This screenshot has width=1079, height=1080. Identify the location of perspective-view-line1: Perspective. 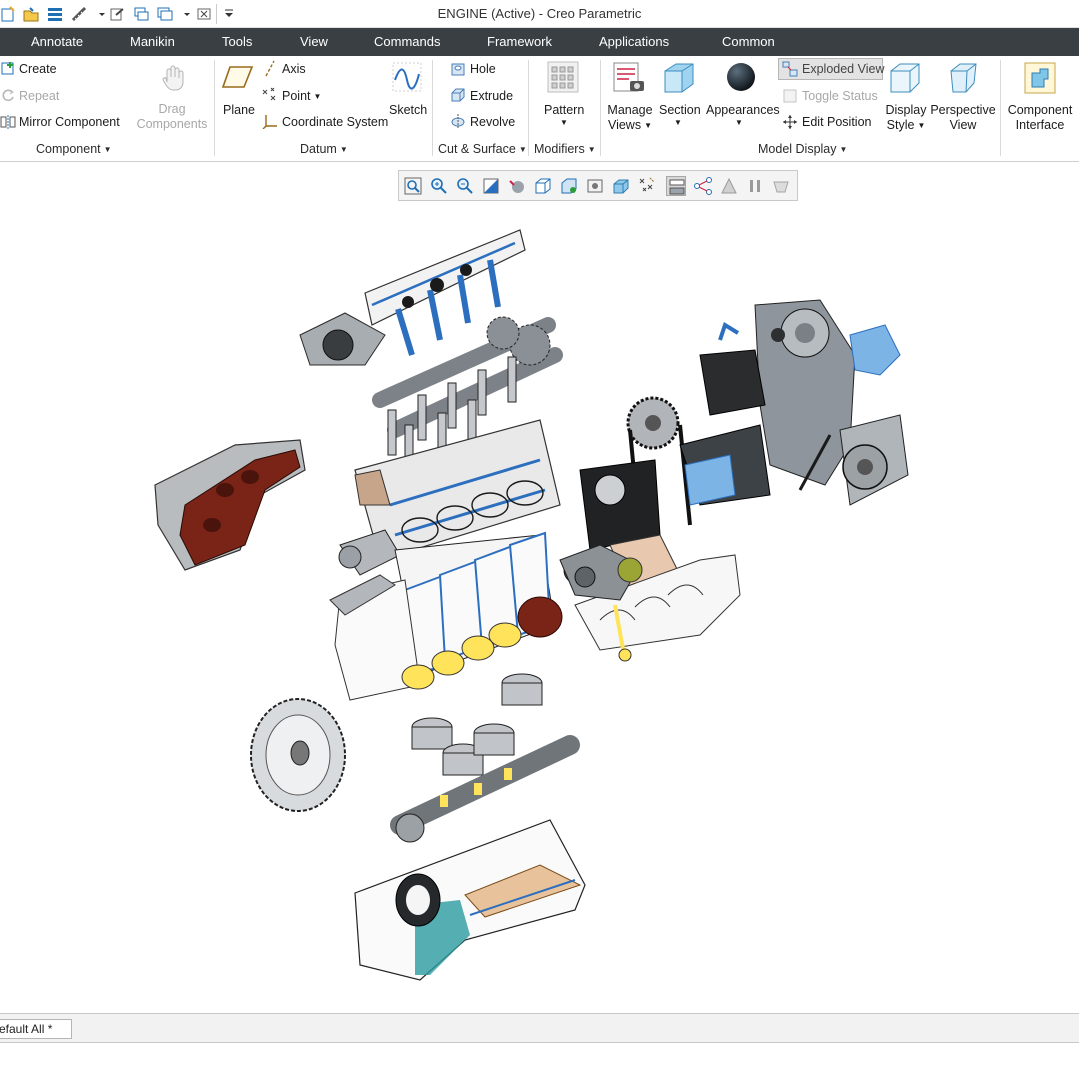
(963, 110).